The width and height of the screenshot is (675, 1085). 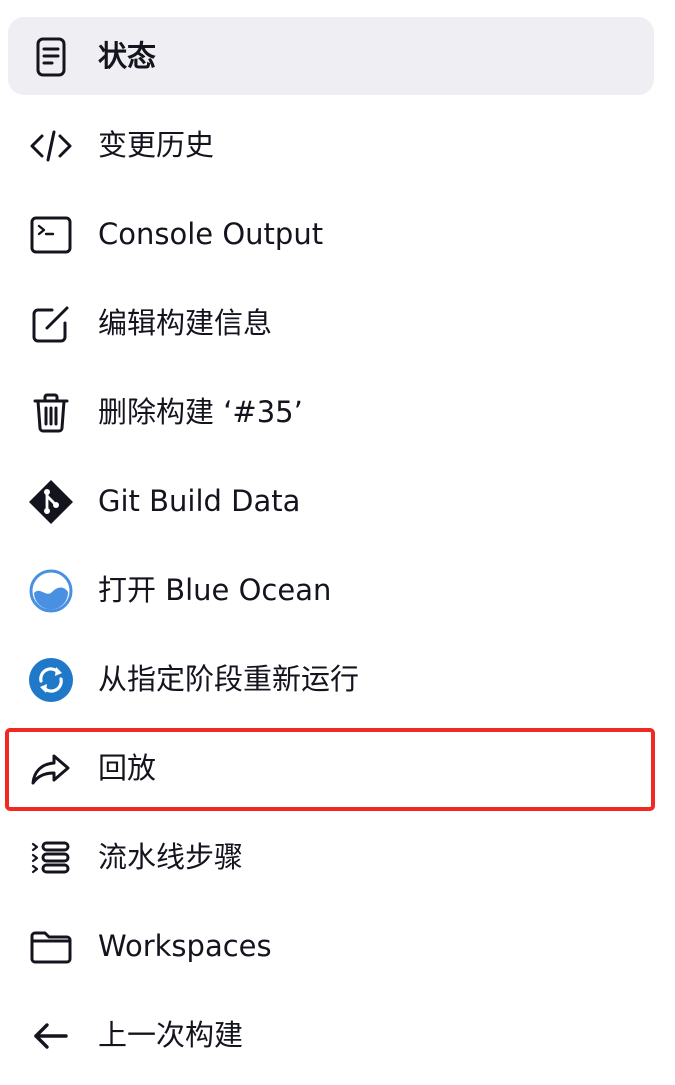 What do you see at coordinates (171, 857) in the screenshot?
I see `menu-item-label: 流水线步骤` at bounding box center [171, 857].